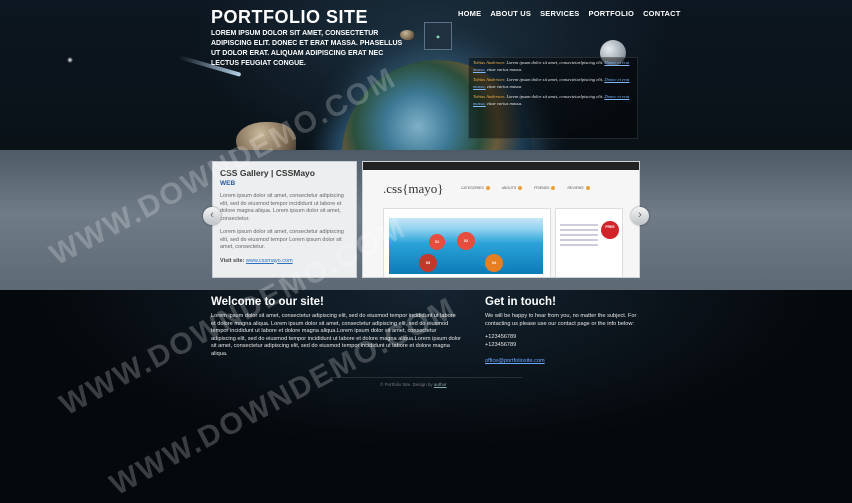  I want to click on visit-label: Visit site:, so click(232, 260).